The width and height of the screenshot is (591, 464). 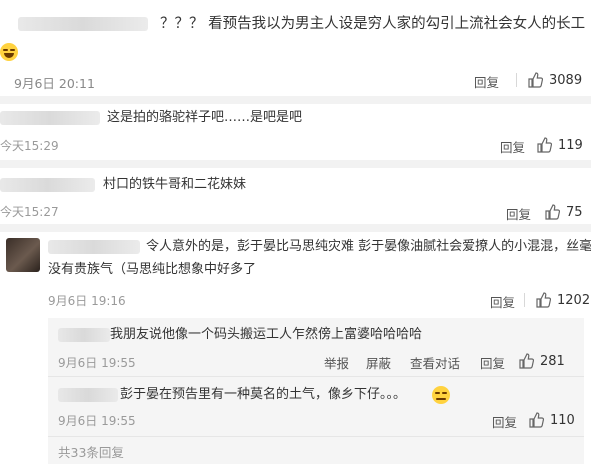 I want to click on comment-time: 今天15:27, so click(x=29, y=212).